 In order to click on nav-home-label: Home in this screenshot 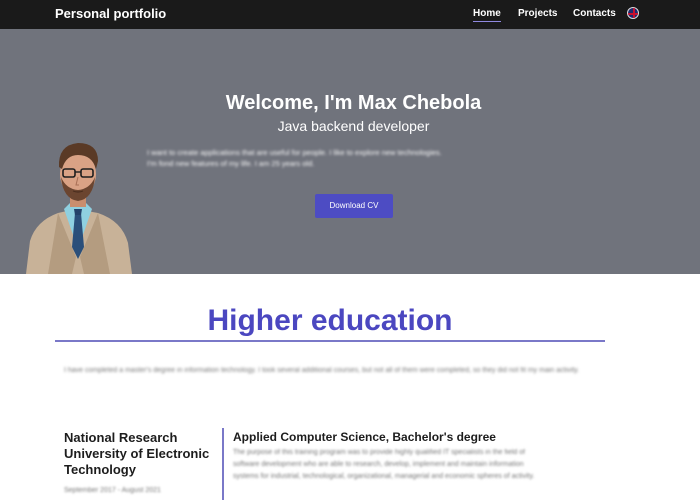, I will do `click(487, 13)`.